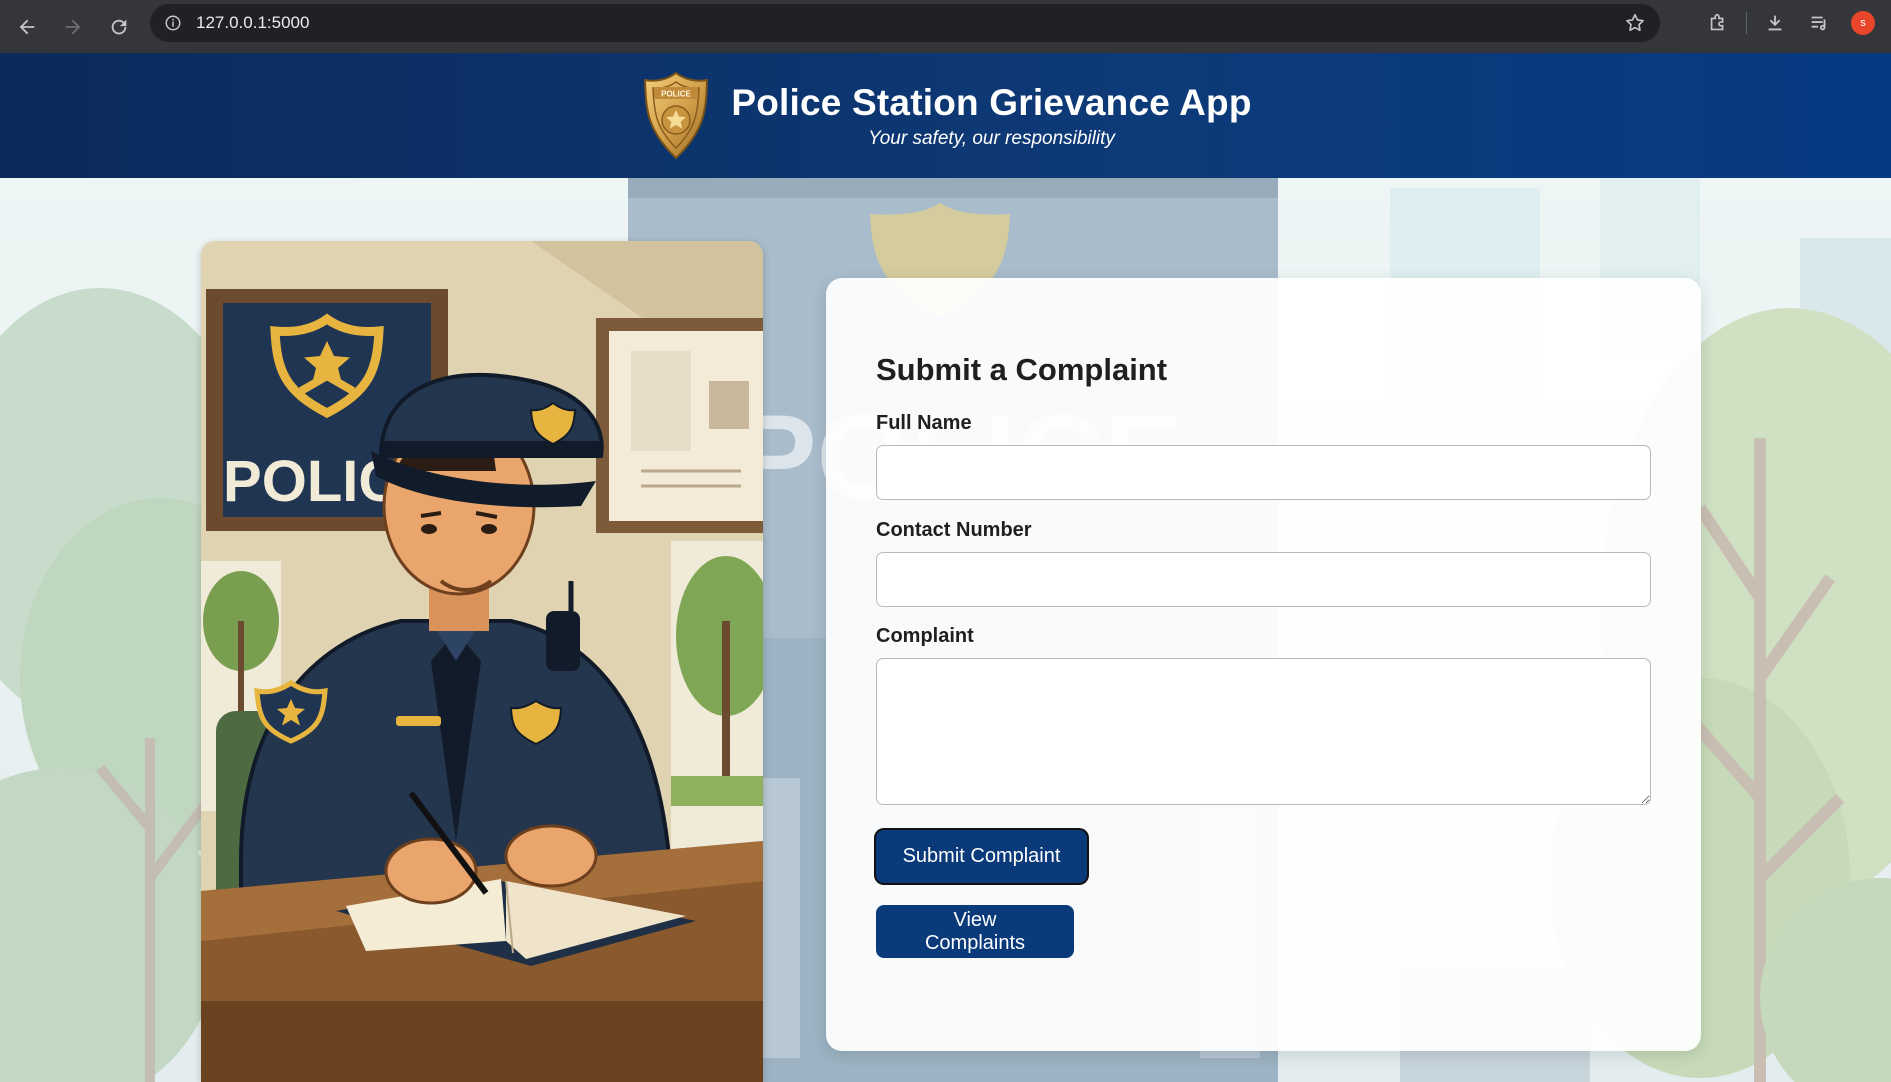  I want to click on toolbar-divider, so click(1746, 23).